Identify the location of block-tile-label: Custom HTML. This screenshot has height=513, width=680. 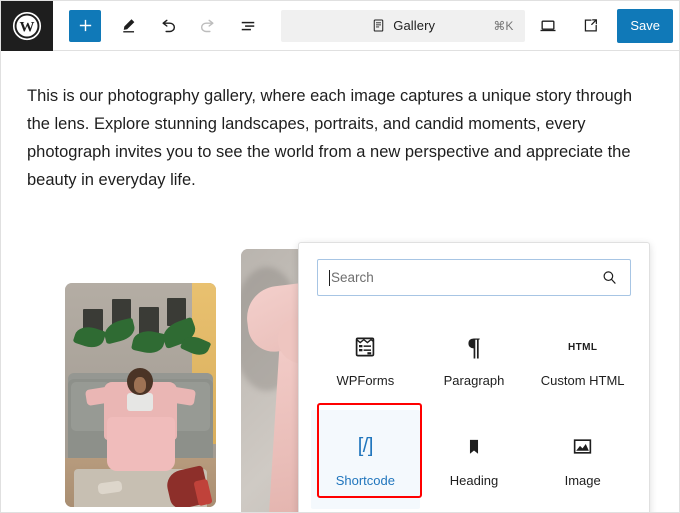
(582, 381).